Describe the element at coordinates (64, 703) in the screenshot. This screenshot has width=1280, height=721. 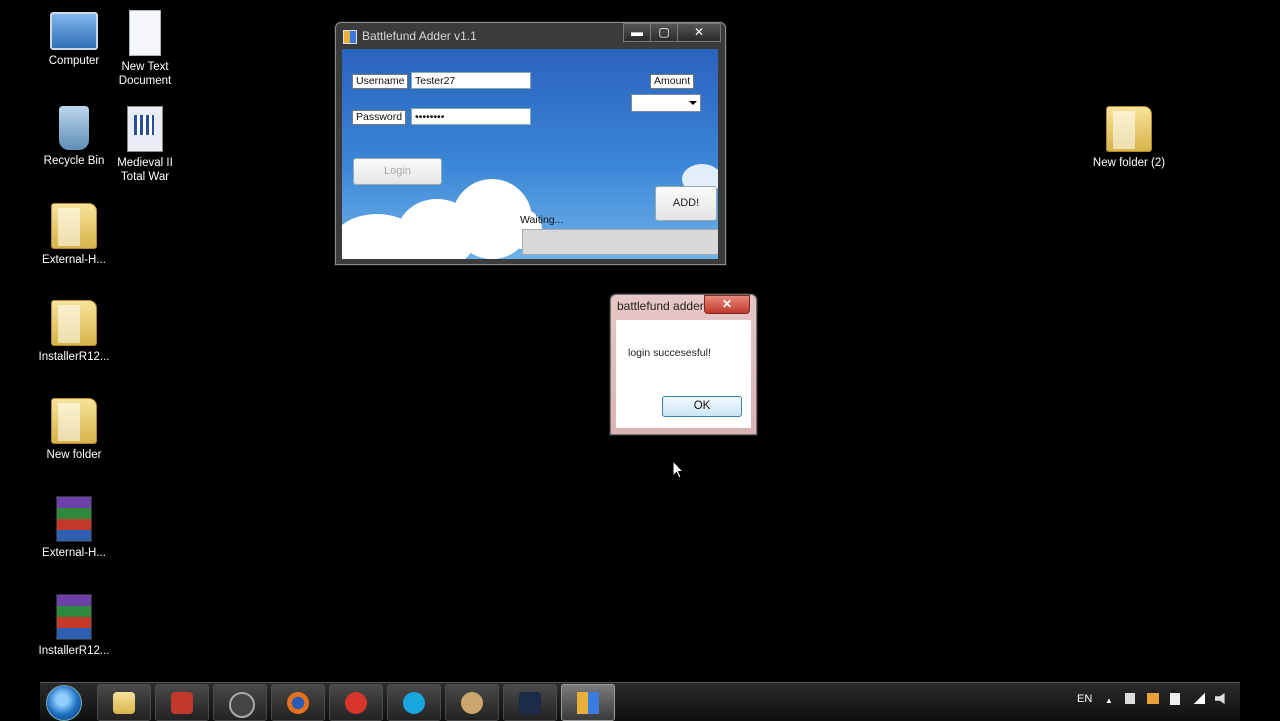
I see `start-button` at that location.